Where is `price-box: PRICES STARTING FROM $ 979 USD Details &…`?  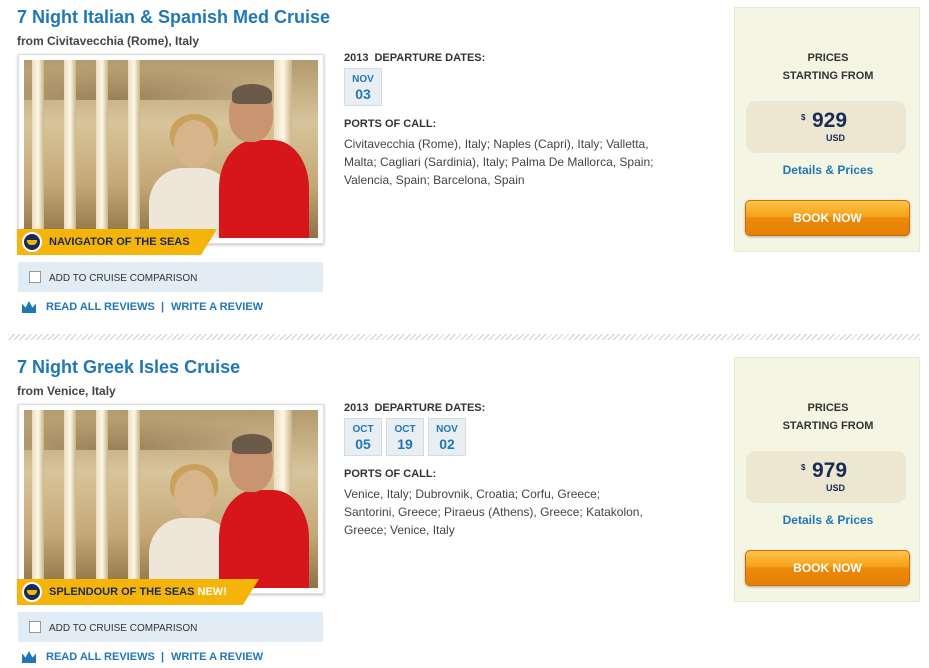
price-box: PRICES STARTING FROM $ 979 USD Details &… is located at coordinates (827, 479).